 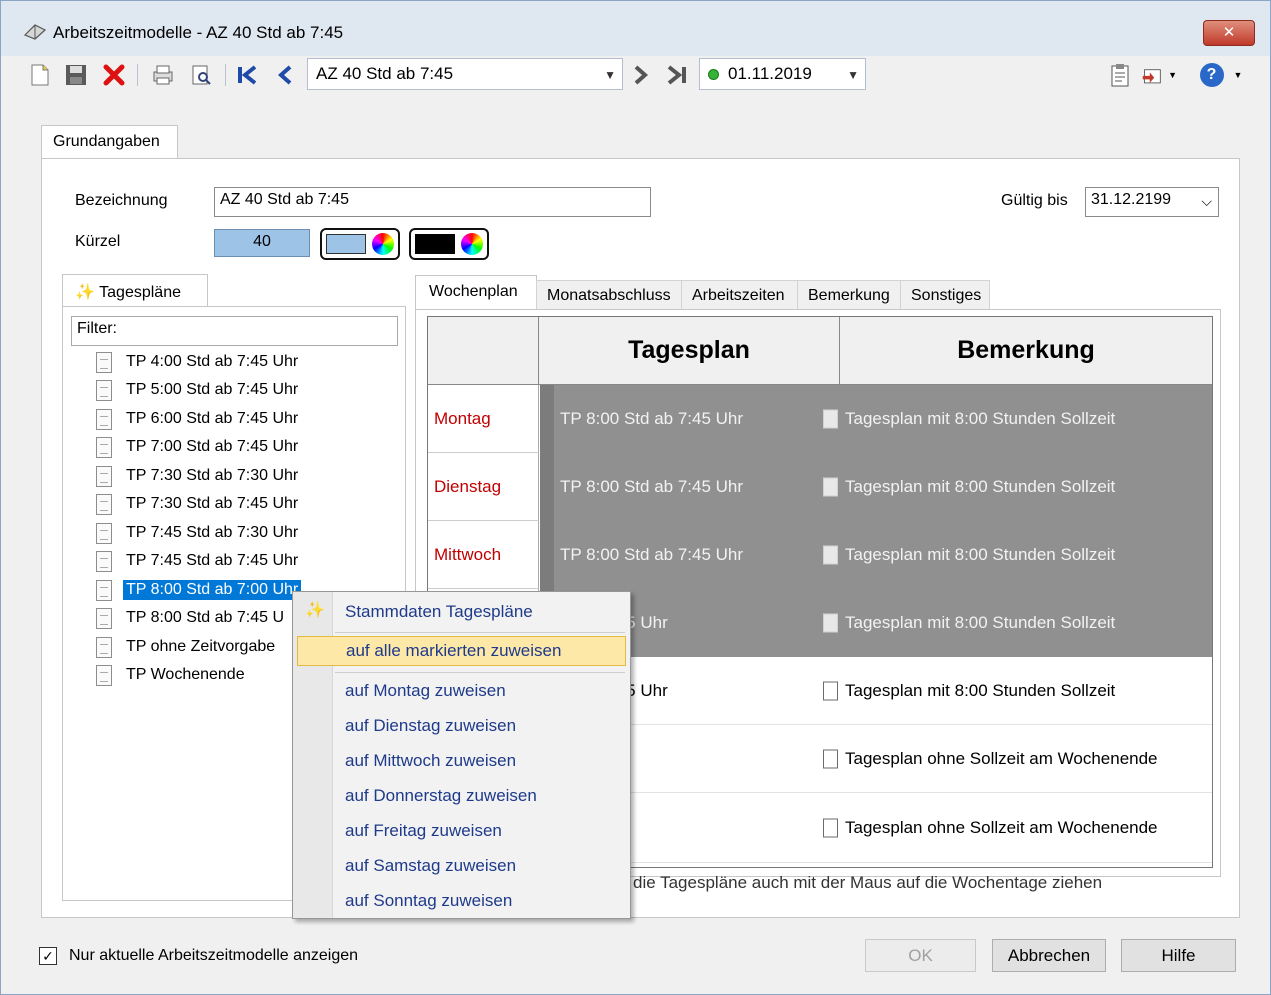 I want to click on color-wheel-icon, so click(x=383, y=244).